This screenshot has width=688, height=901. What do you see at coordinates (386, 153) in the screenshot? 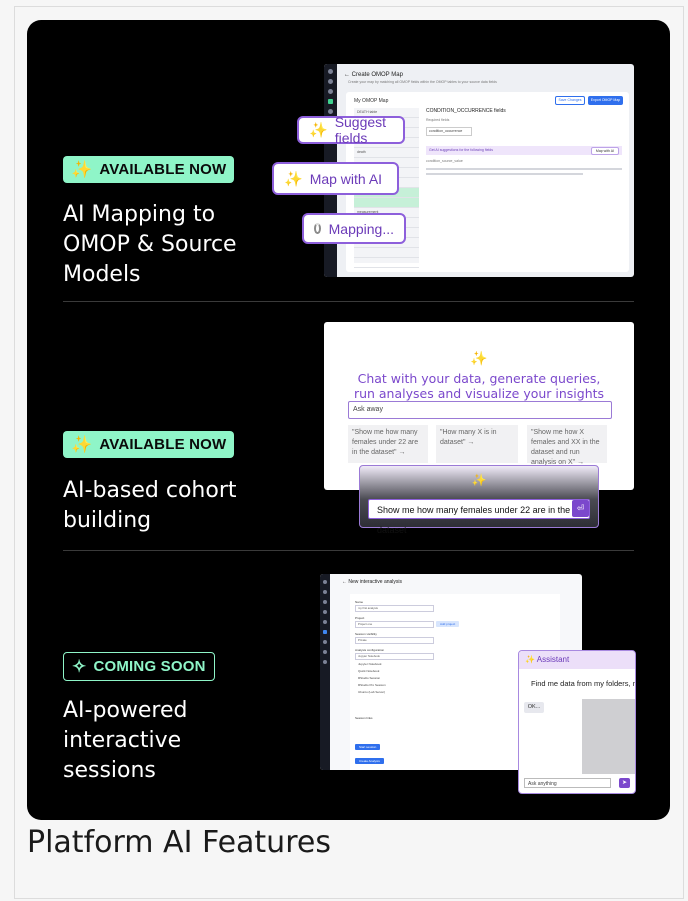
I see `table-list-item: death` at bounding box center [386, 153].